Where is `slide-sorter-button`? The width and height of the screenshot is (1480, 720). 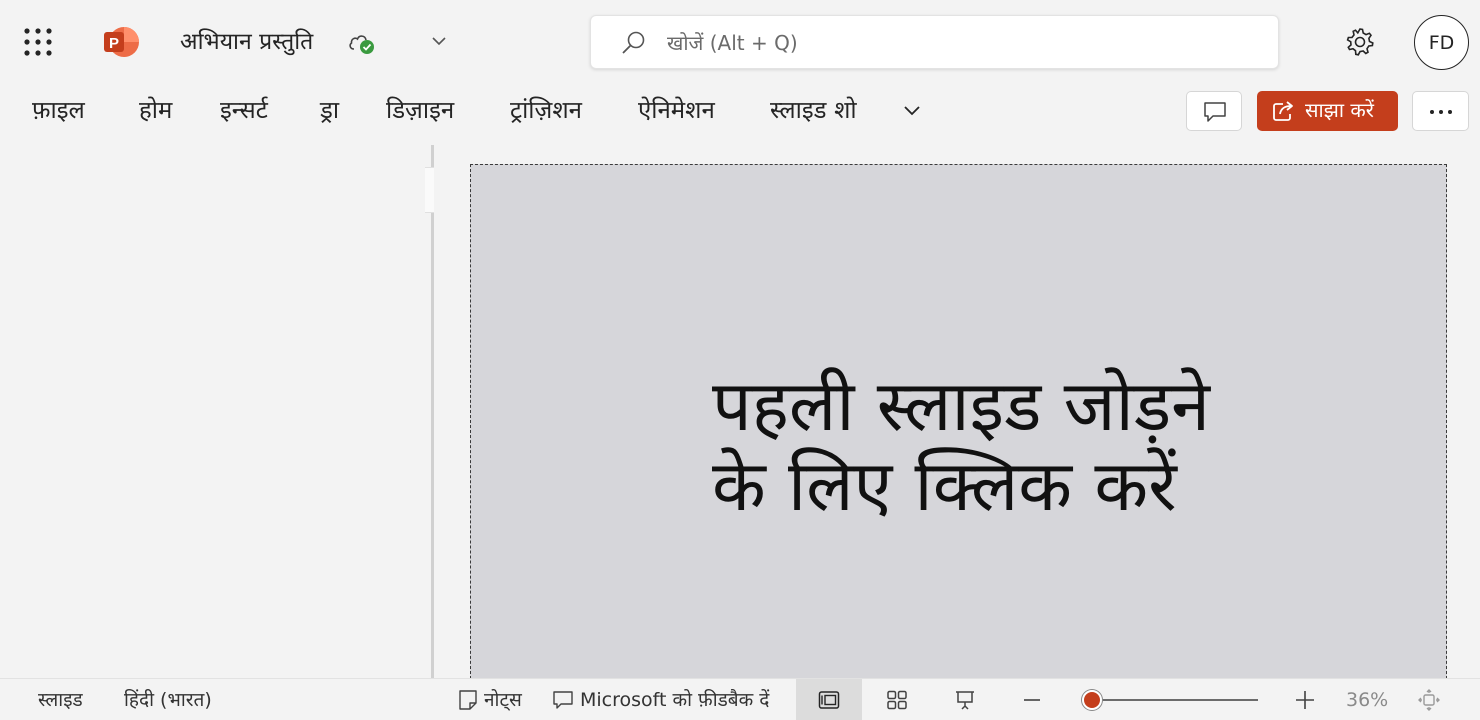 slide-sorter-button is located at coordinates (897, 699).